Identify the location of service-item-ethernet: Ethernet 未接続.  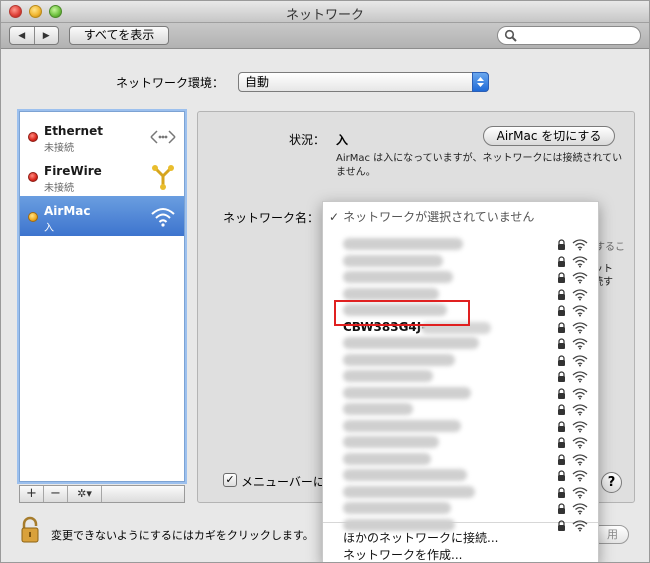
(102, 136).